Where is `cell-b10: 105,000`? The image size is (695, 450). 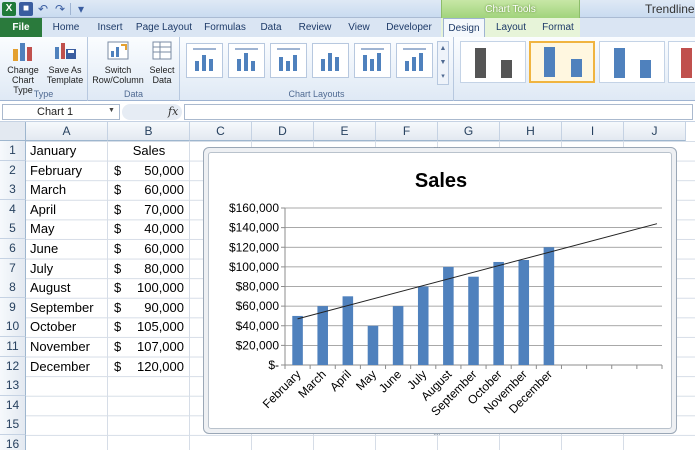
cell-b10: 105,000 is located at coordinates (152, 327).